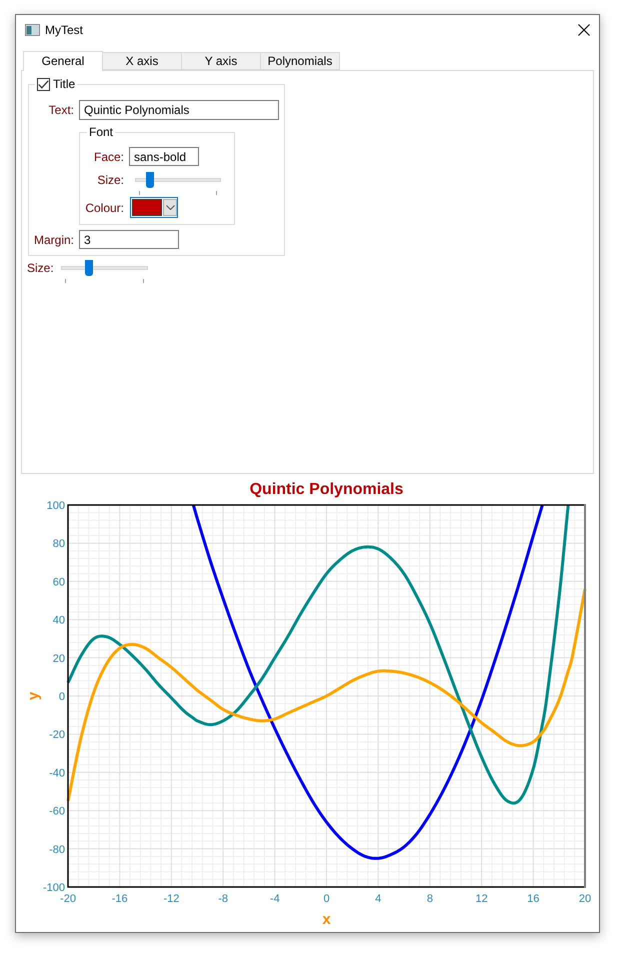 Image resolution: width=626 pixels, height=957 pixels. Describe the element at coordinates (171, 899) in the screenshot. I see `x-axis-tick-label: -12` at that location.